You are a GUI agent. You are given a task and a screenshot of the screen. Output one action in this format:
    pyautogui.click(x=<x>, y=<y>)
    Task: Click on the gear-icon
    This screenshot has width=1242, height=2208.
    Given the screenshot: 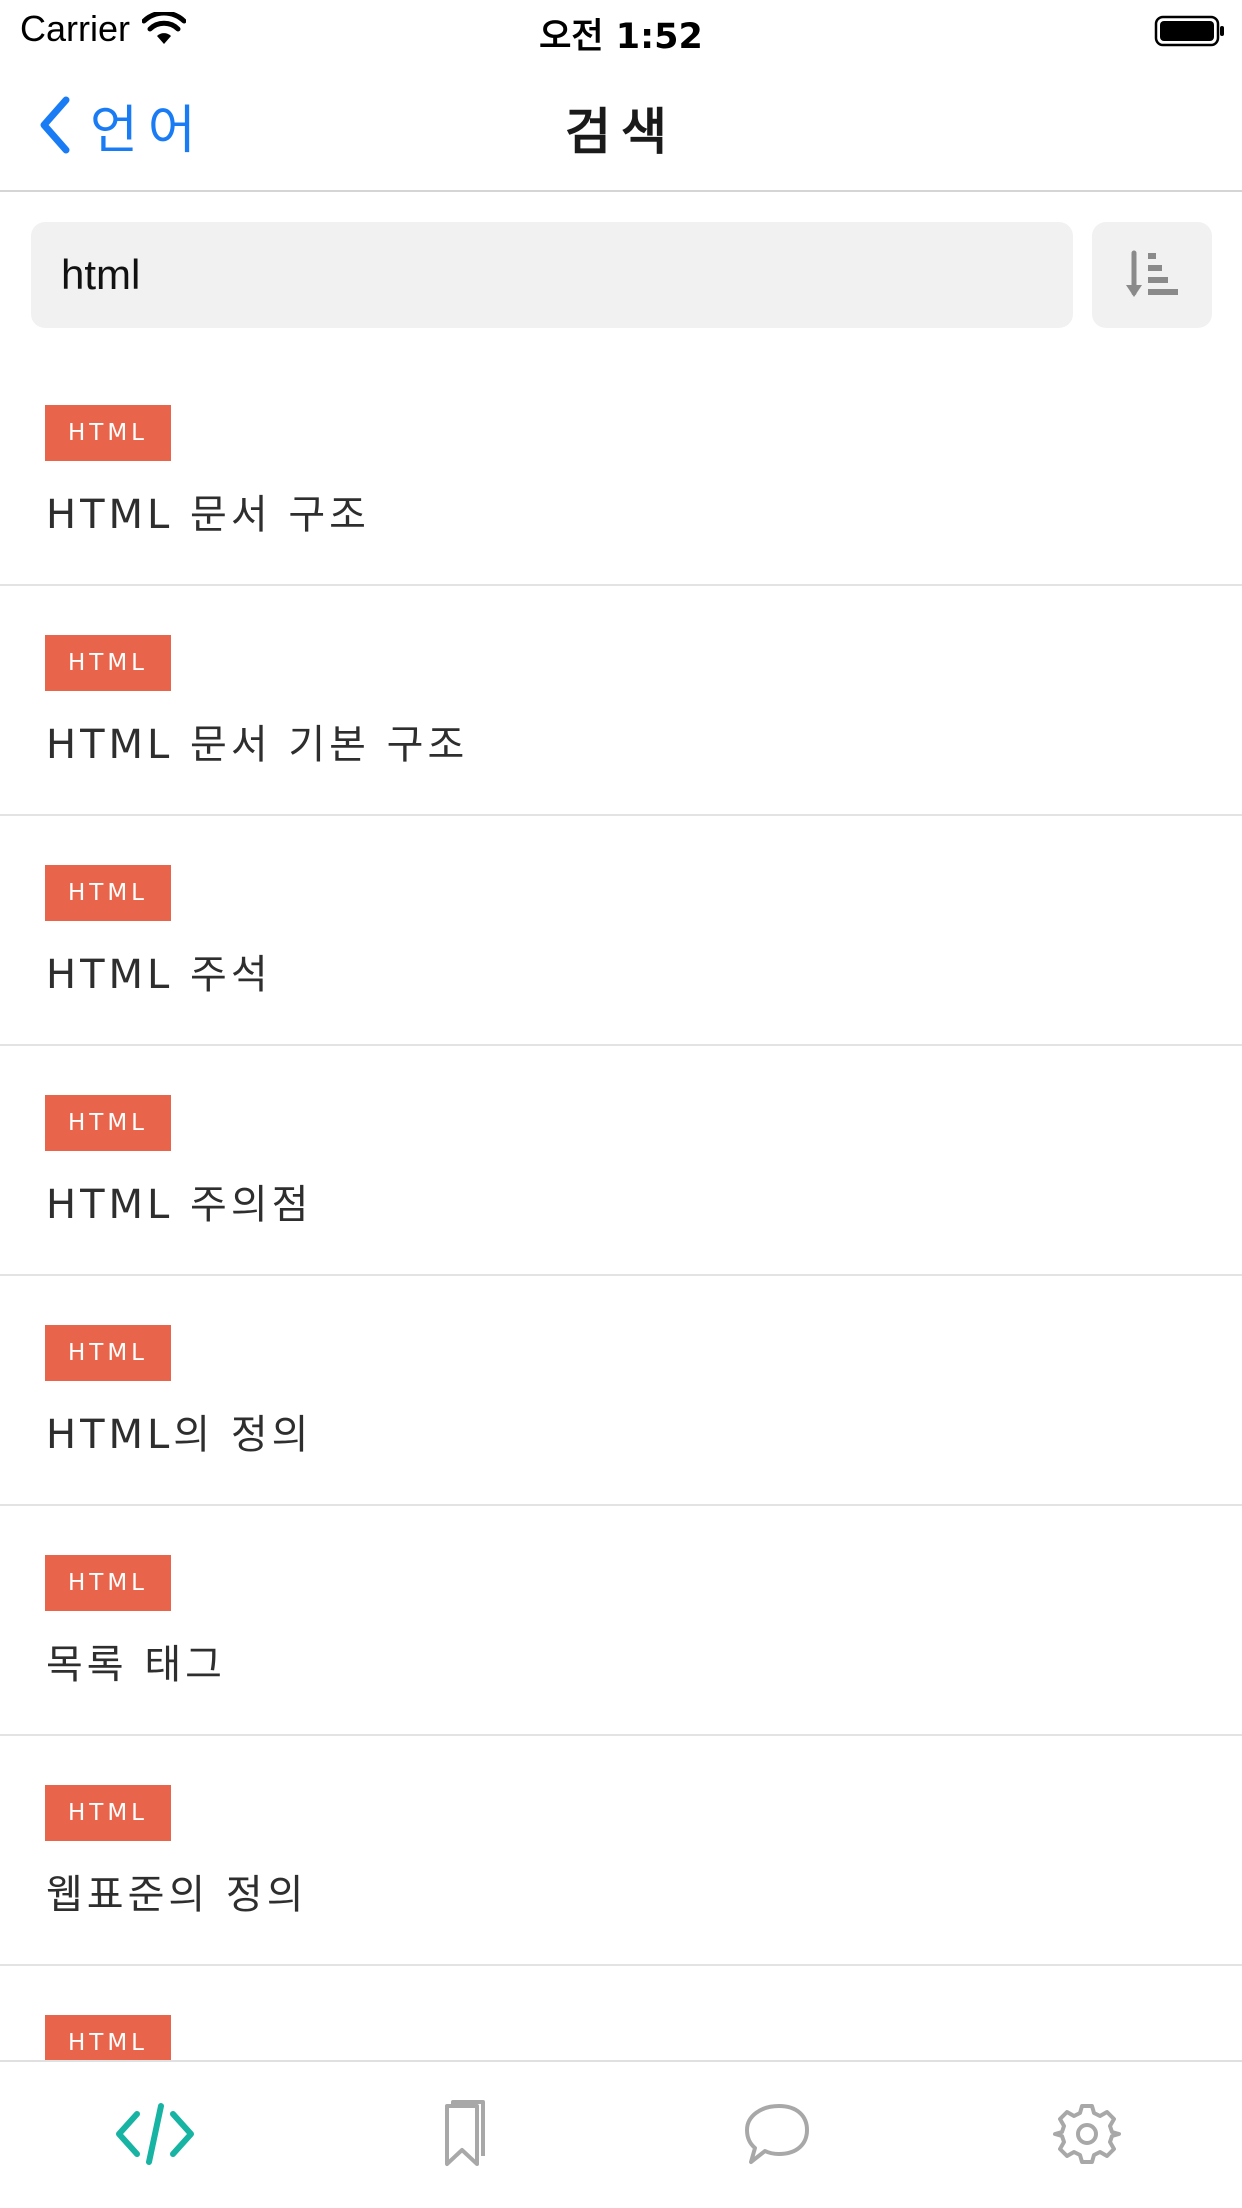 What is the action you would take?
    pyautogui.click(x=1087, y=2134)
    